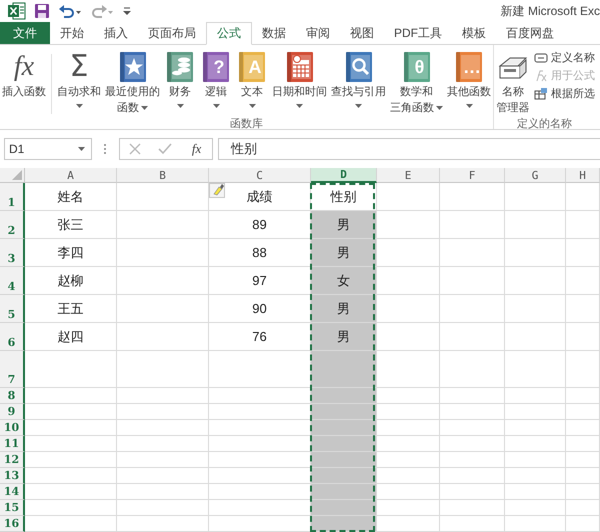 This screenshot has width=600, height=532. I want to click on ribbon-tab: 数据, so click(274, 33).